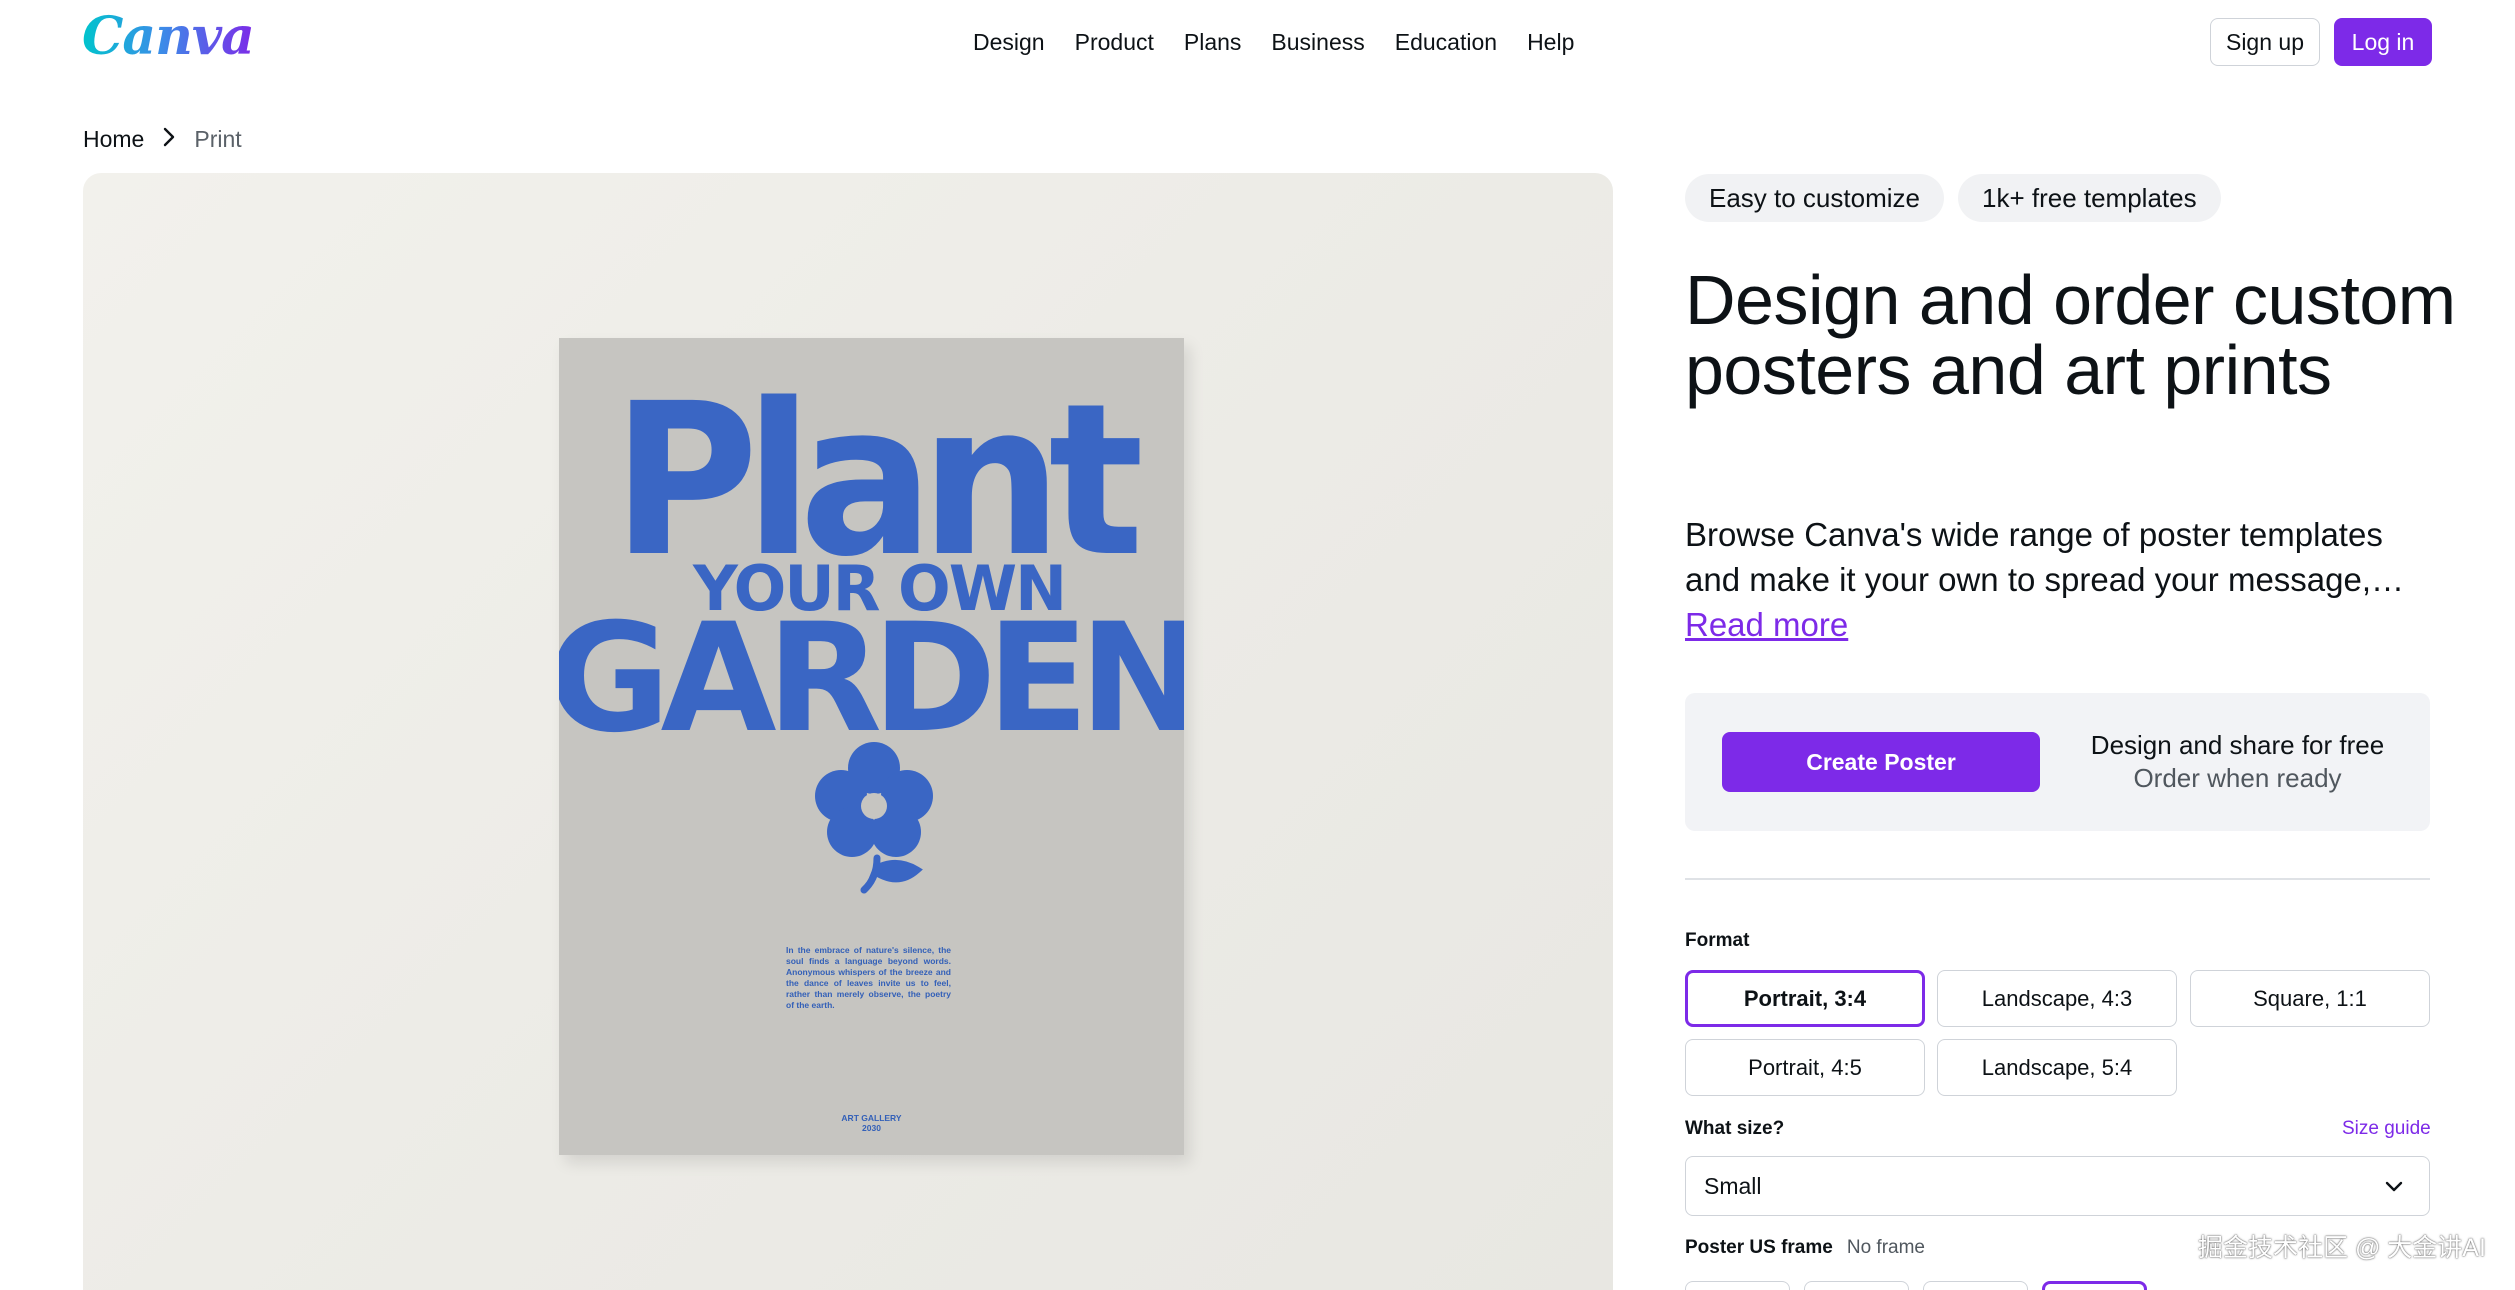 This screenshot has width=2515, height=1290. What do you see at coordinates (168, 36) in the screenshot?
I see `canva-logo: Canva` at bounding box center [168, 36].